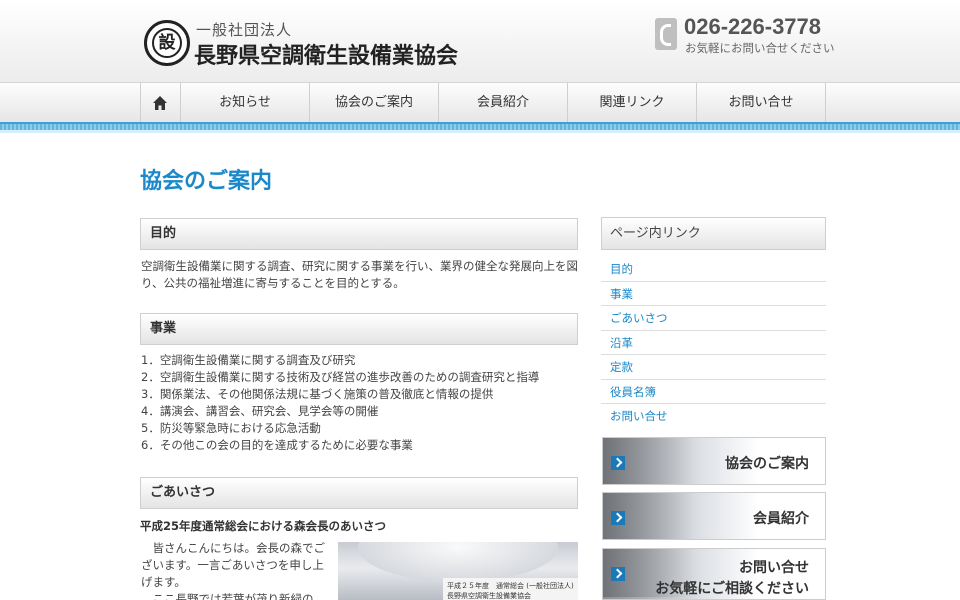 The height and width of the screenshot is (600, 960). I want to click on sidebar-link-articles: 定款, so click(713, 367).